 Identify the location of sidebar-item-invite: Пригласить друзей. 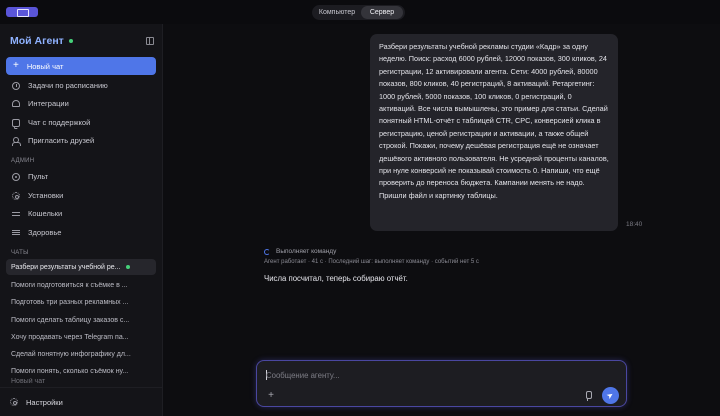
(81, 140).